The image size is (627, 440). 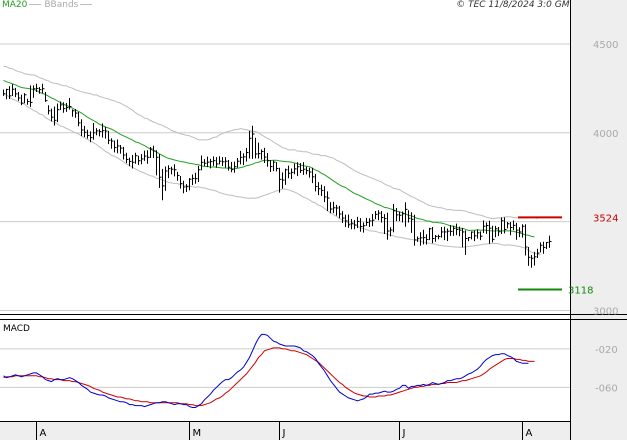 I want to click on macd-title: MACD, so click(x=16, y=329).